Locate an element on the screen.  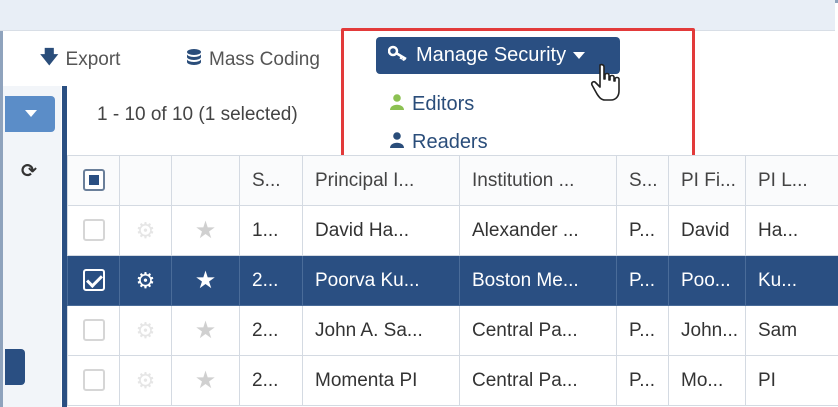
header-gear is located at coordinates (145, 180).